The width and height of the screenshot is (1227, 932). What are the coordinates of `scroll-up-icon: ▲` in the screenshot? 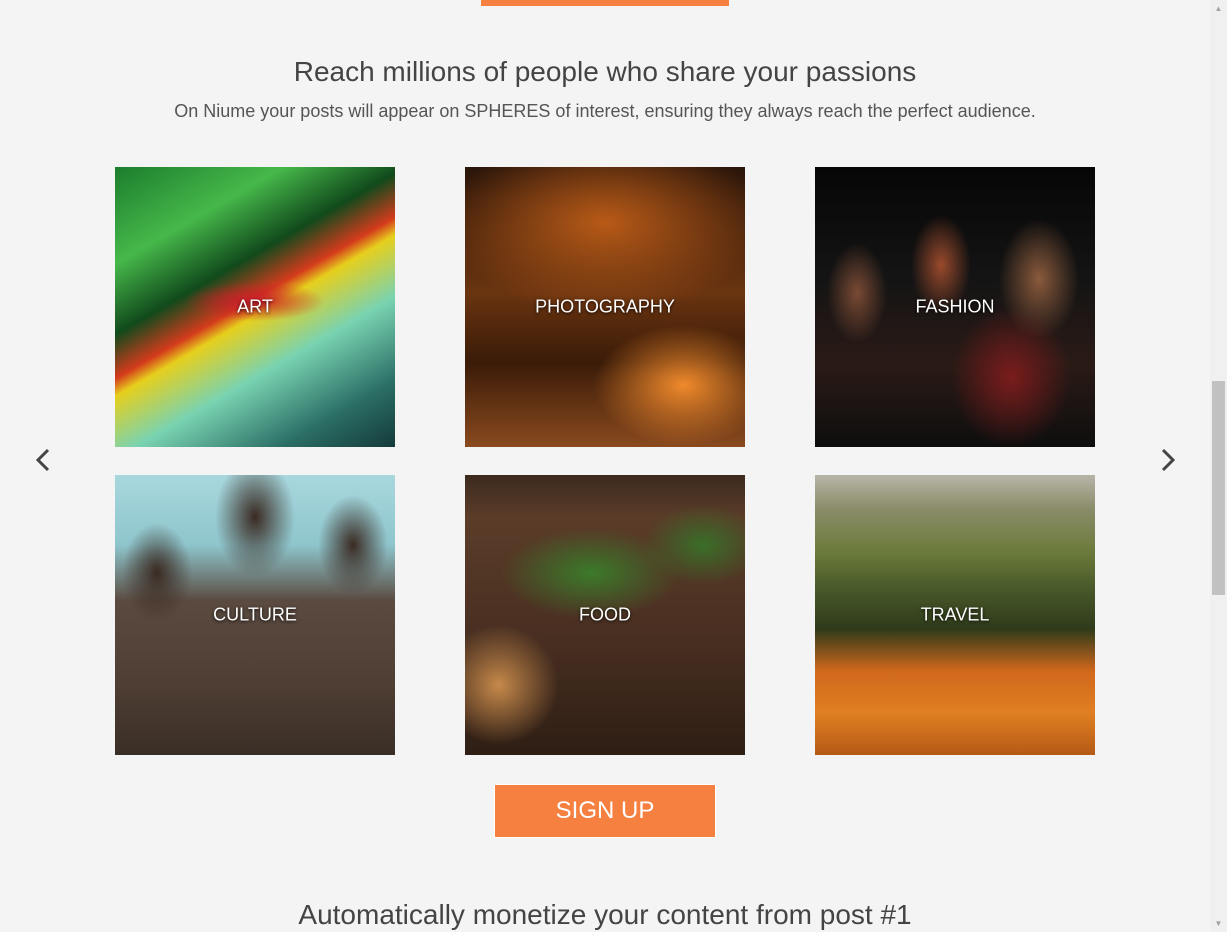 It's located at (1218, 8).